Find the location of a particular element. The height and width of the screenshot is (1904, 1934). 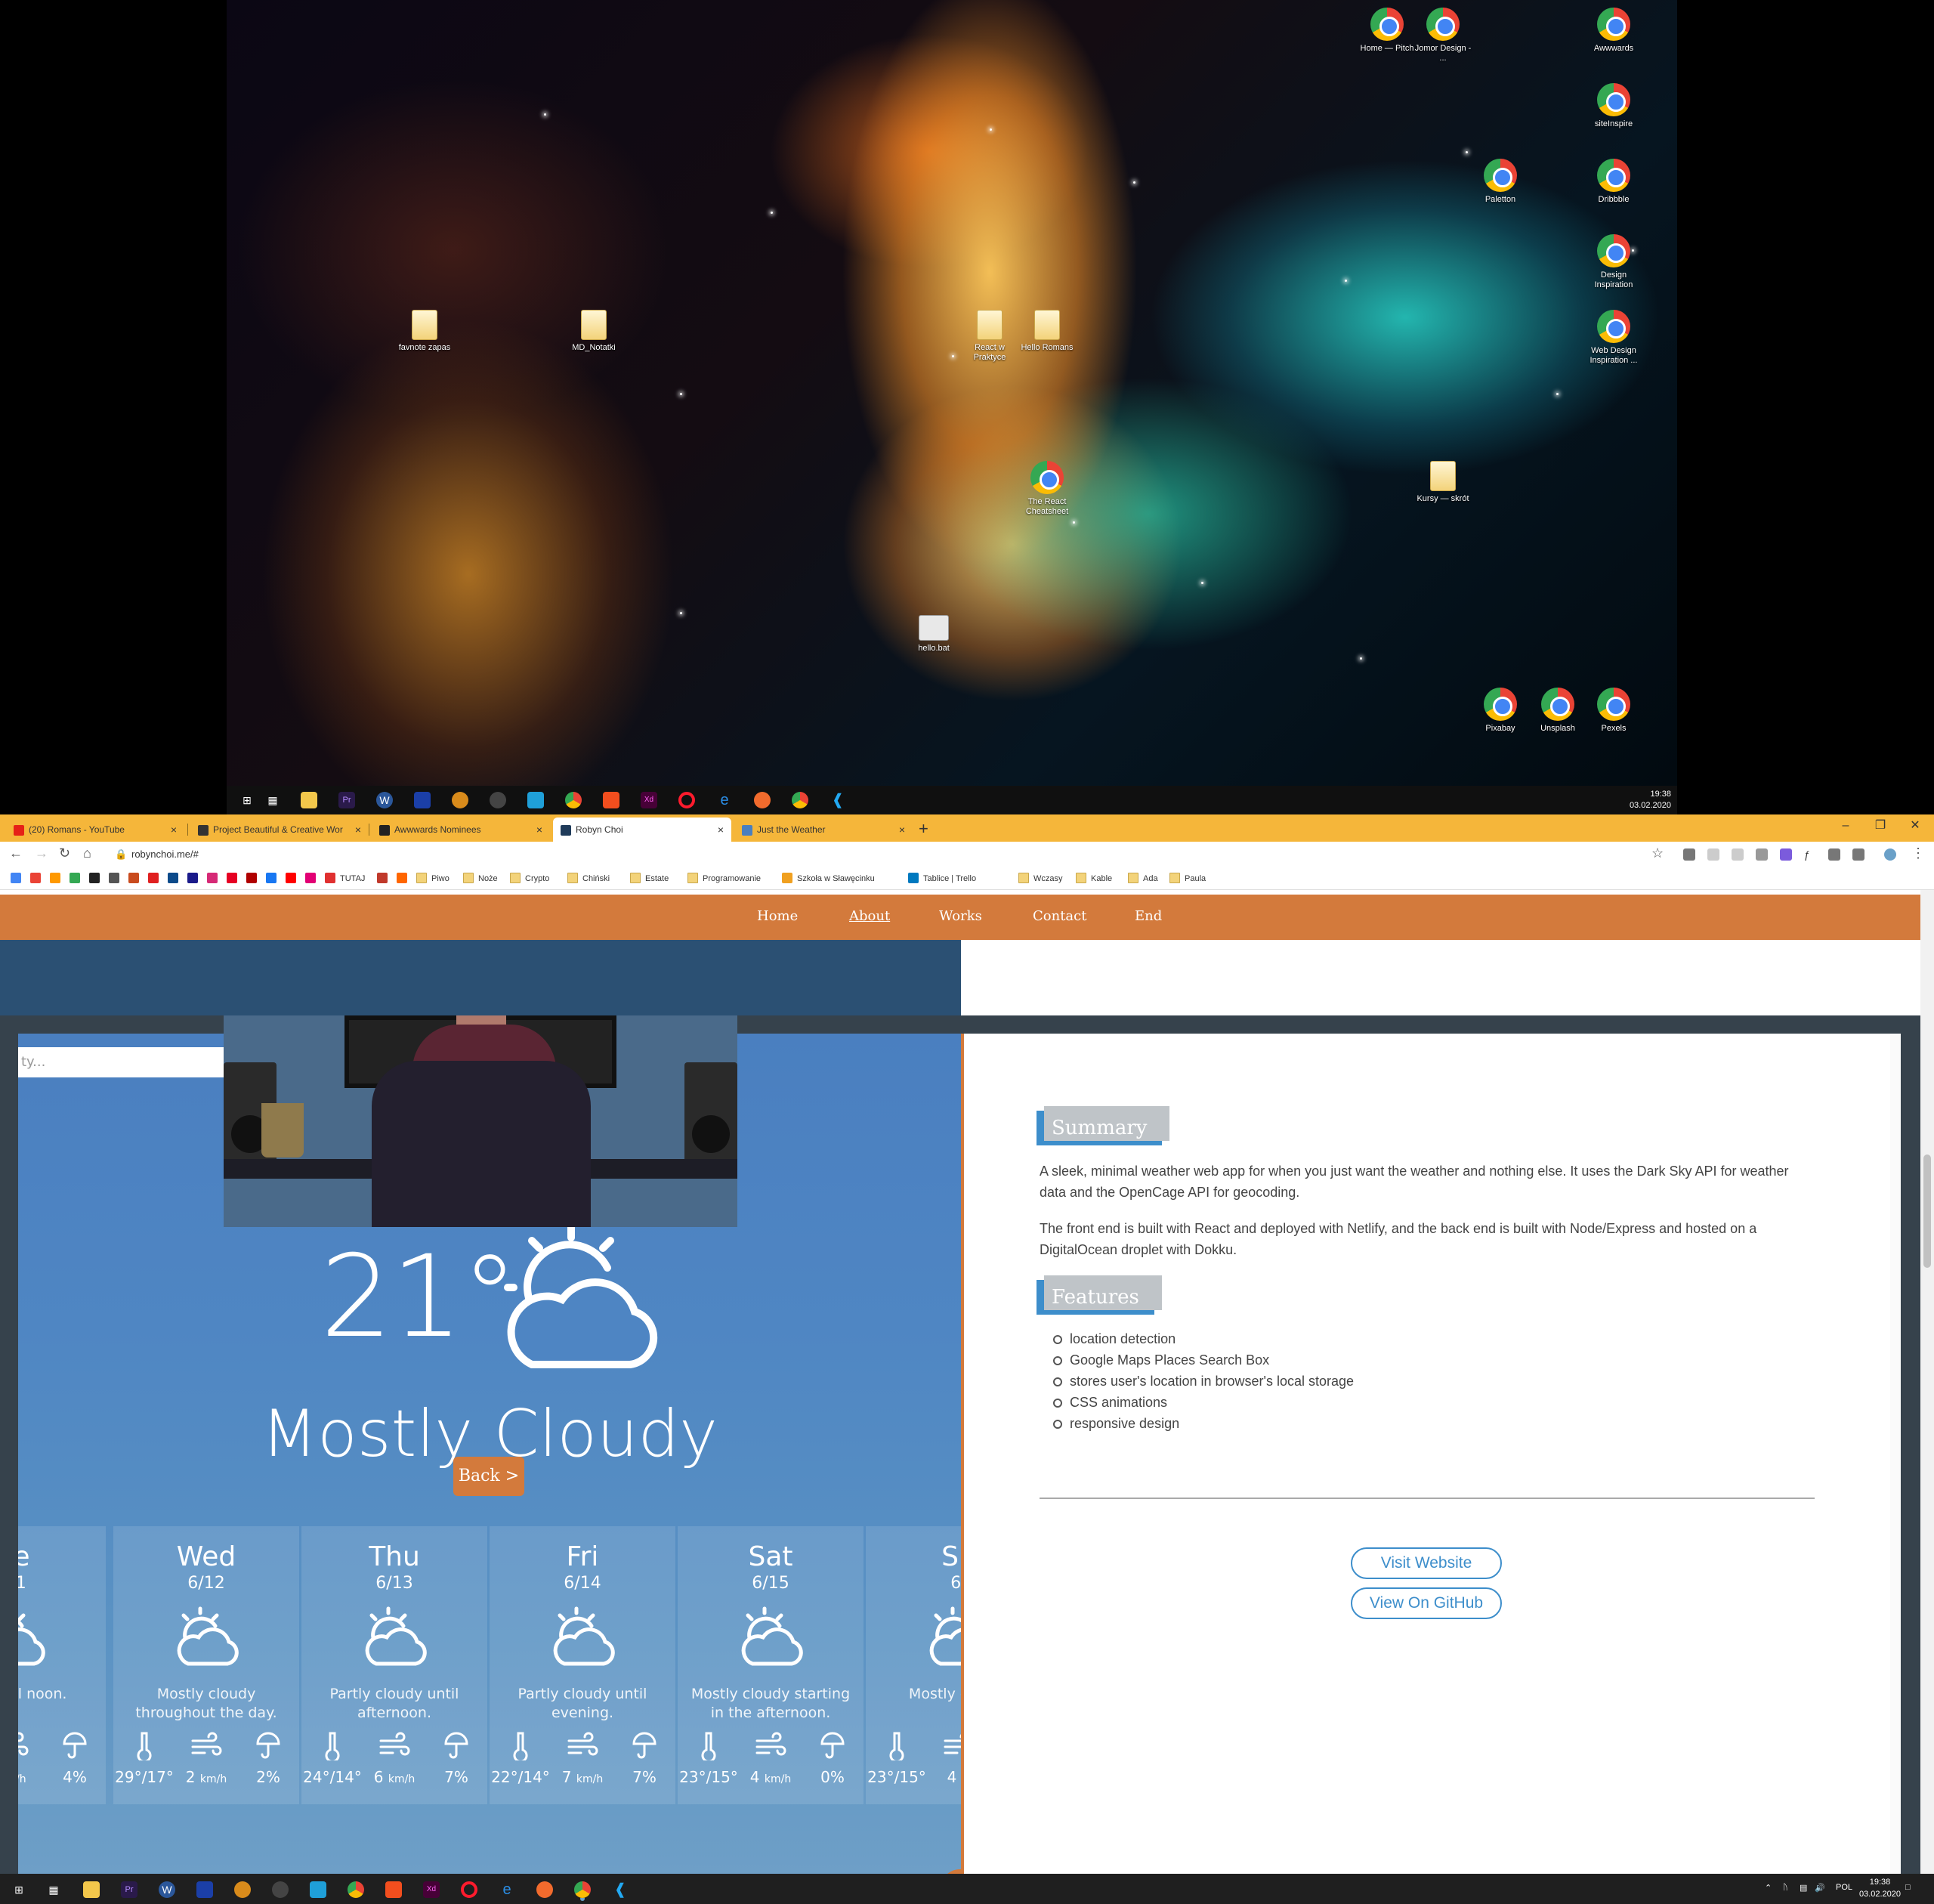

desktop-icon-pexels: Pexels is located at coordinates (1613, 711).